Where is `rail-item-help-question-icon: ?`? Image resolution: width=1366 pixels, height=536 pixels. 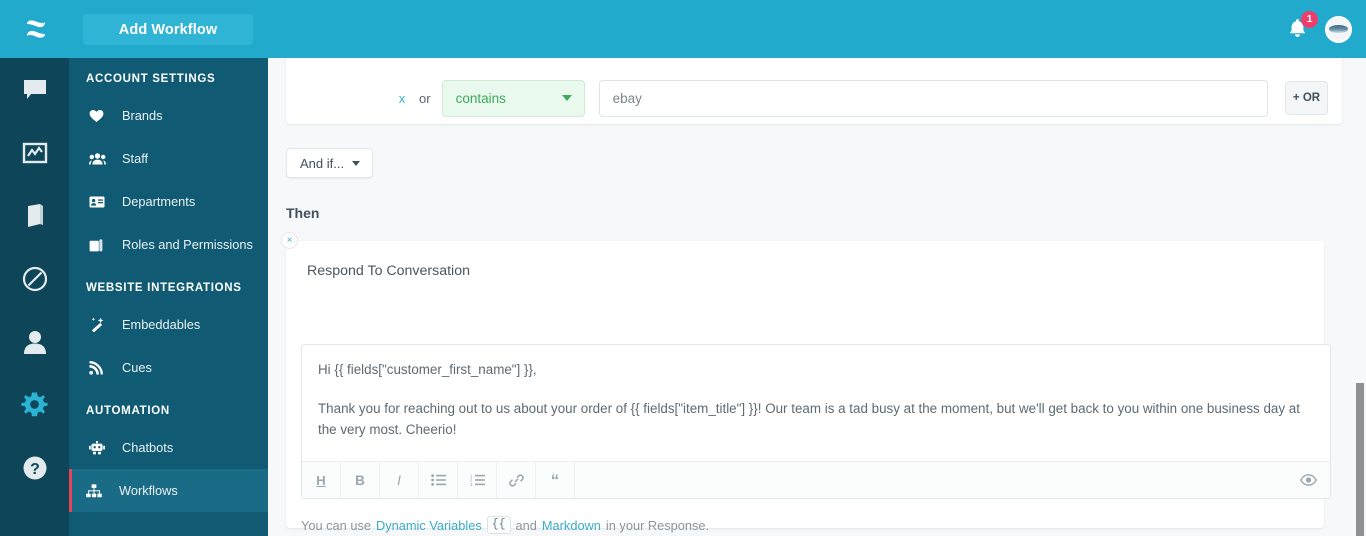 rail-item-help-question-icon: ? is located at coordinates (34, 467).